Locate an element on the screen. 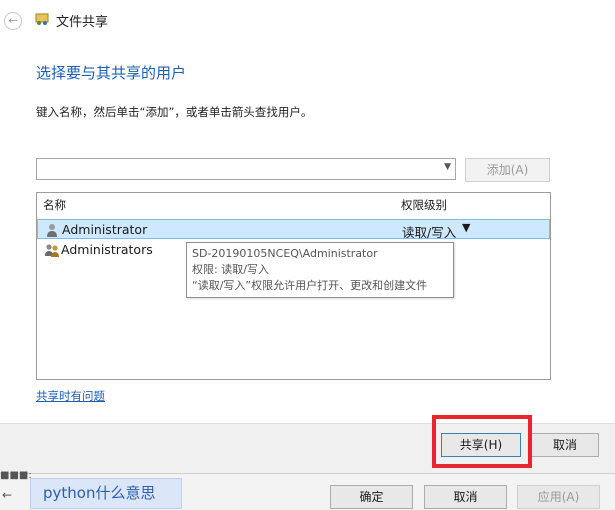 Image resolution: width=615 pixels, height=510 pixels. caret-down-icon: ▼ is located at coordinates (466, 227).